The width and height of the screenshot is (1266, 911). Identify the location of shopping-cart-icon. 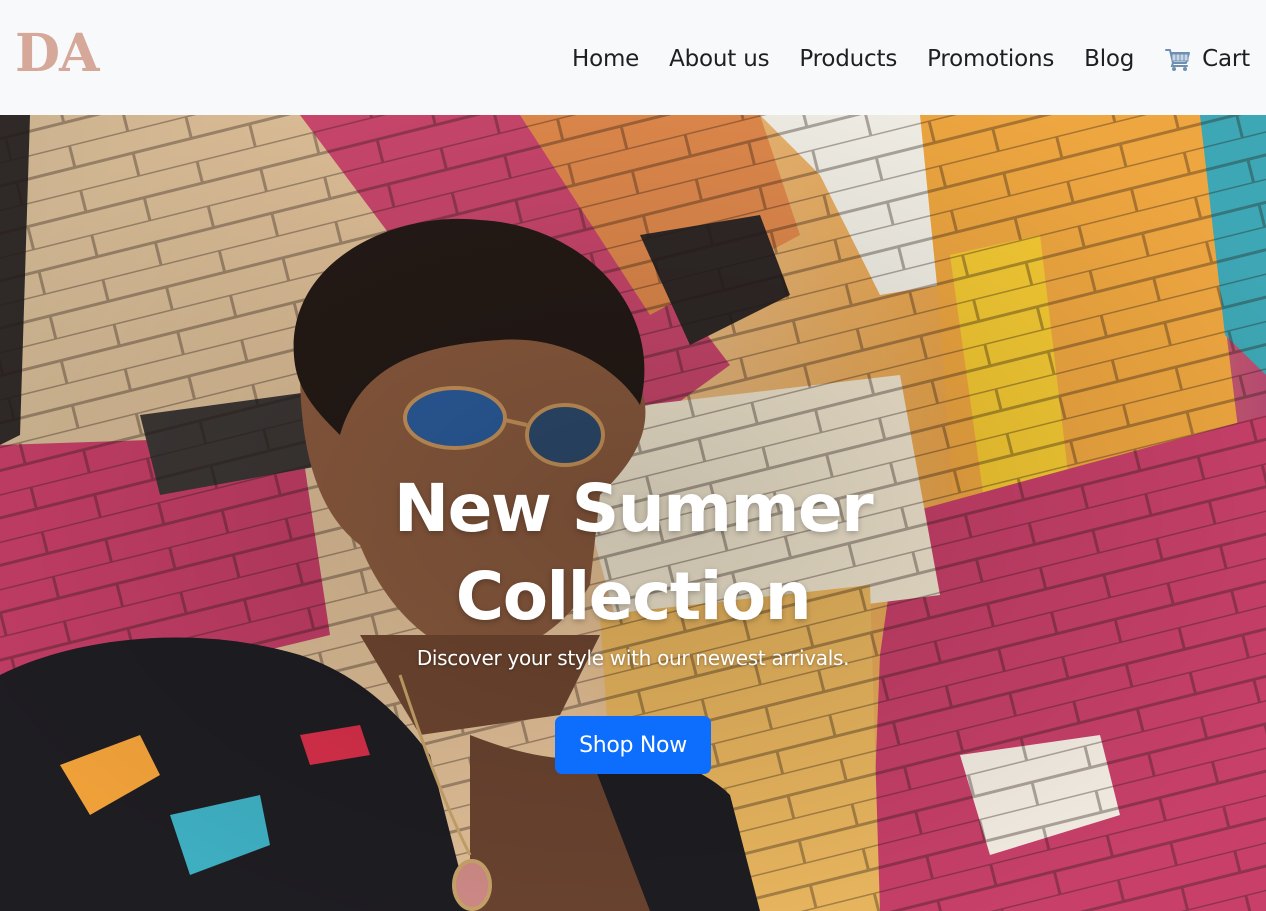
(1178, 60).